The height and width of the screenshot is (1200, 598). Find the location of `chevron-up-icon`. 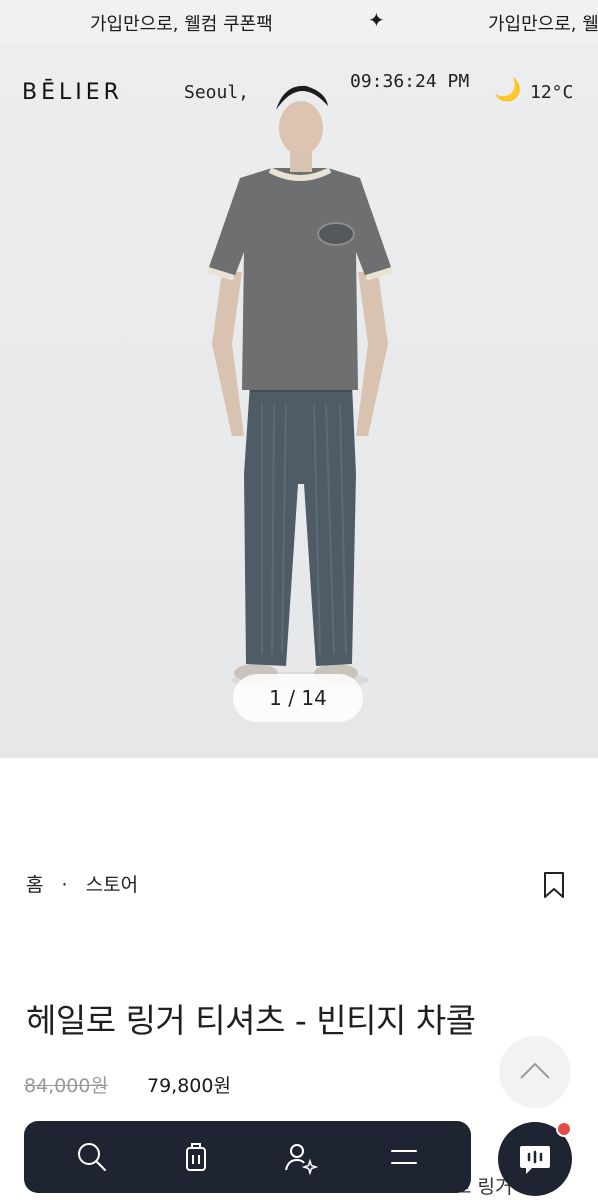

chevron-up-icon is located at coordinates (535, 1070).